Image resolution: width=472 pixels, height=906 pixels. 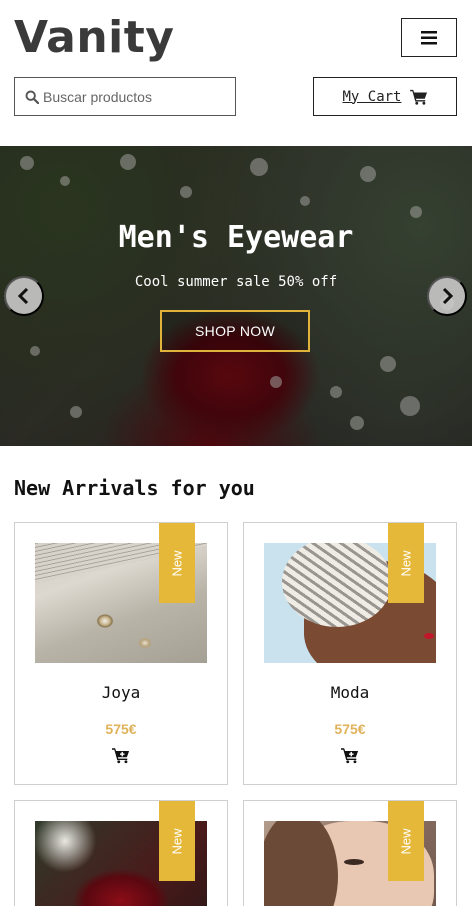 I want to click on search-icon, so click(x=32, y=97).